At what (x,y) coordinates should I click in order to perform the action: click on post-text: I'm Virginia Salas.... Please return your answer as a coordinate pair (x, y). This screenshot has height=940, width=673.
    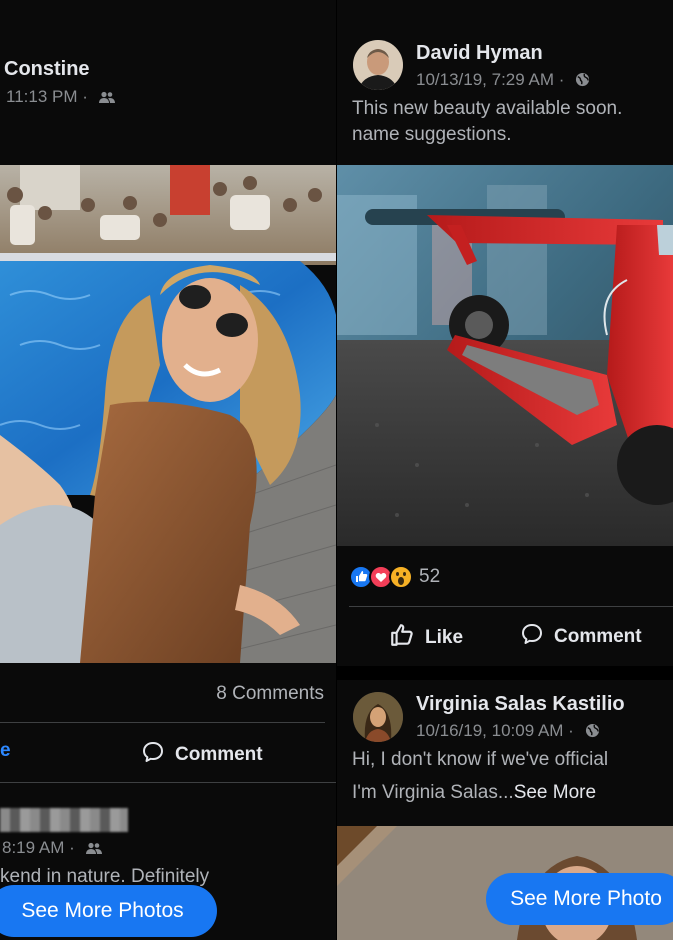
    Looking at the image, I should click on (433, 792).